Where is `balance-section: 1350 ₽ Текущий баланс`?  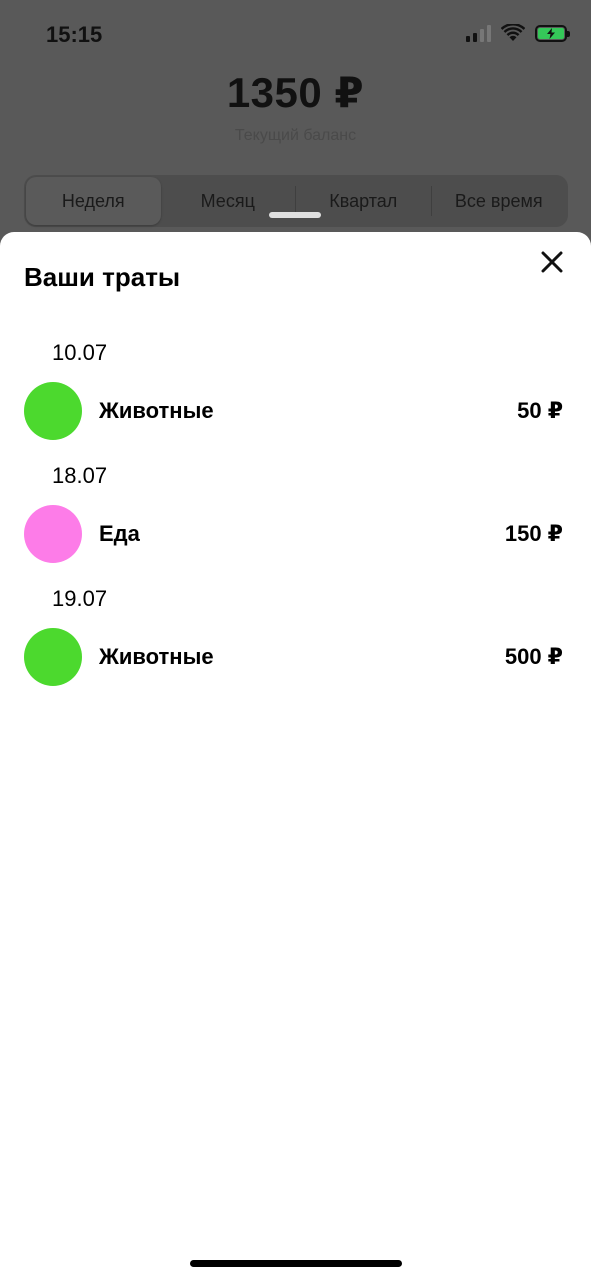
balance-section: 1350 ₽ Текущий баланс is located at coordinates (295, 106).